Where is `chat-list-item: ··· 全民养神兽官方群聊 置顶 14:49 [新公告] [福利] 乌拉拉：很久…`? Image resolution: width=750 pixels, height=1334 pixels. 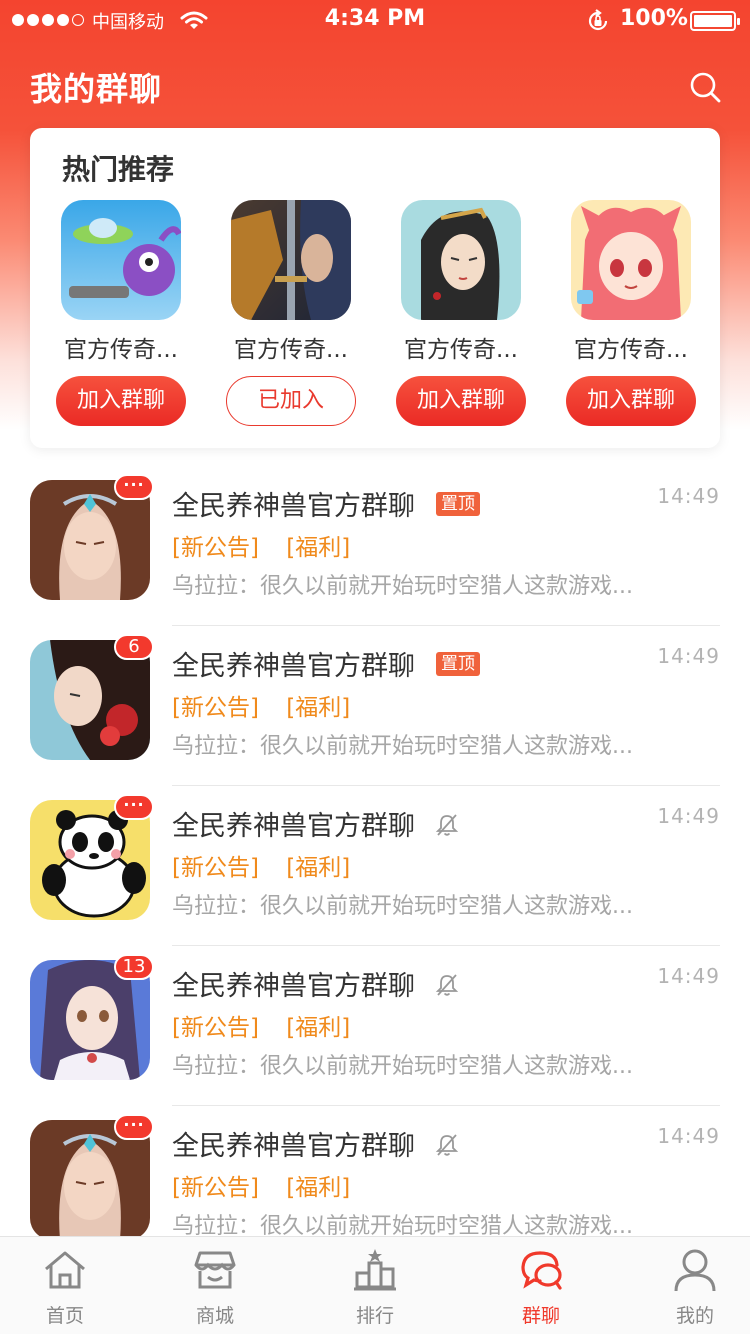
chat-list-item: ··· 全民养神兽官方群聊 置顶 14:49 [新公告] [福利] 乌拉拉：很久… is located at coordinates (375, 557).